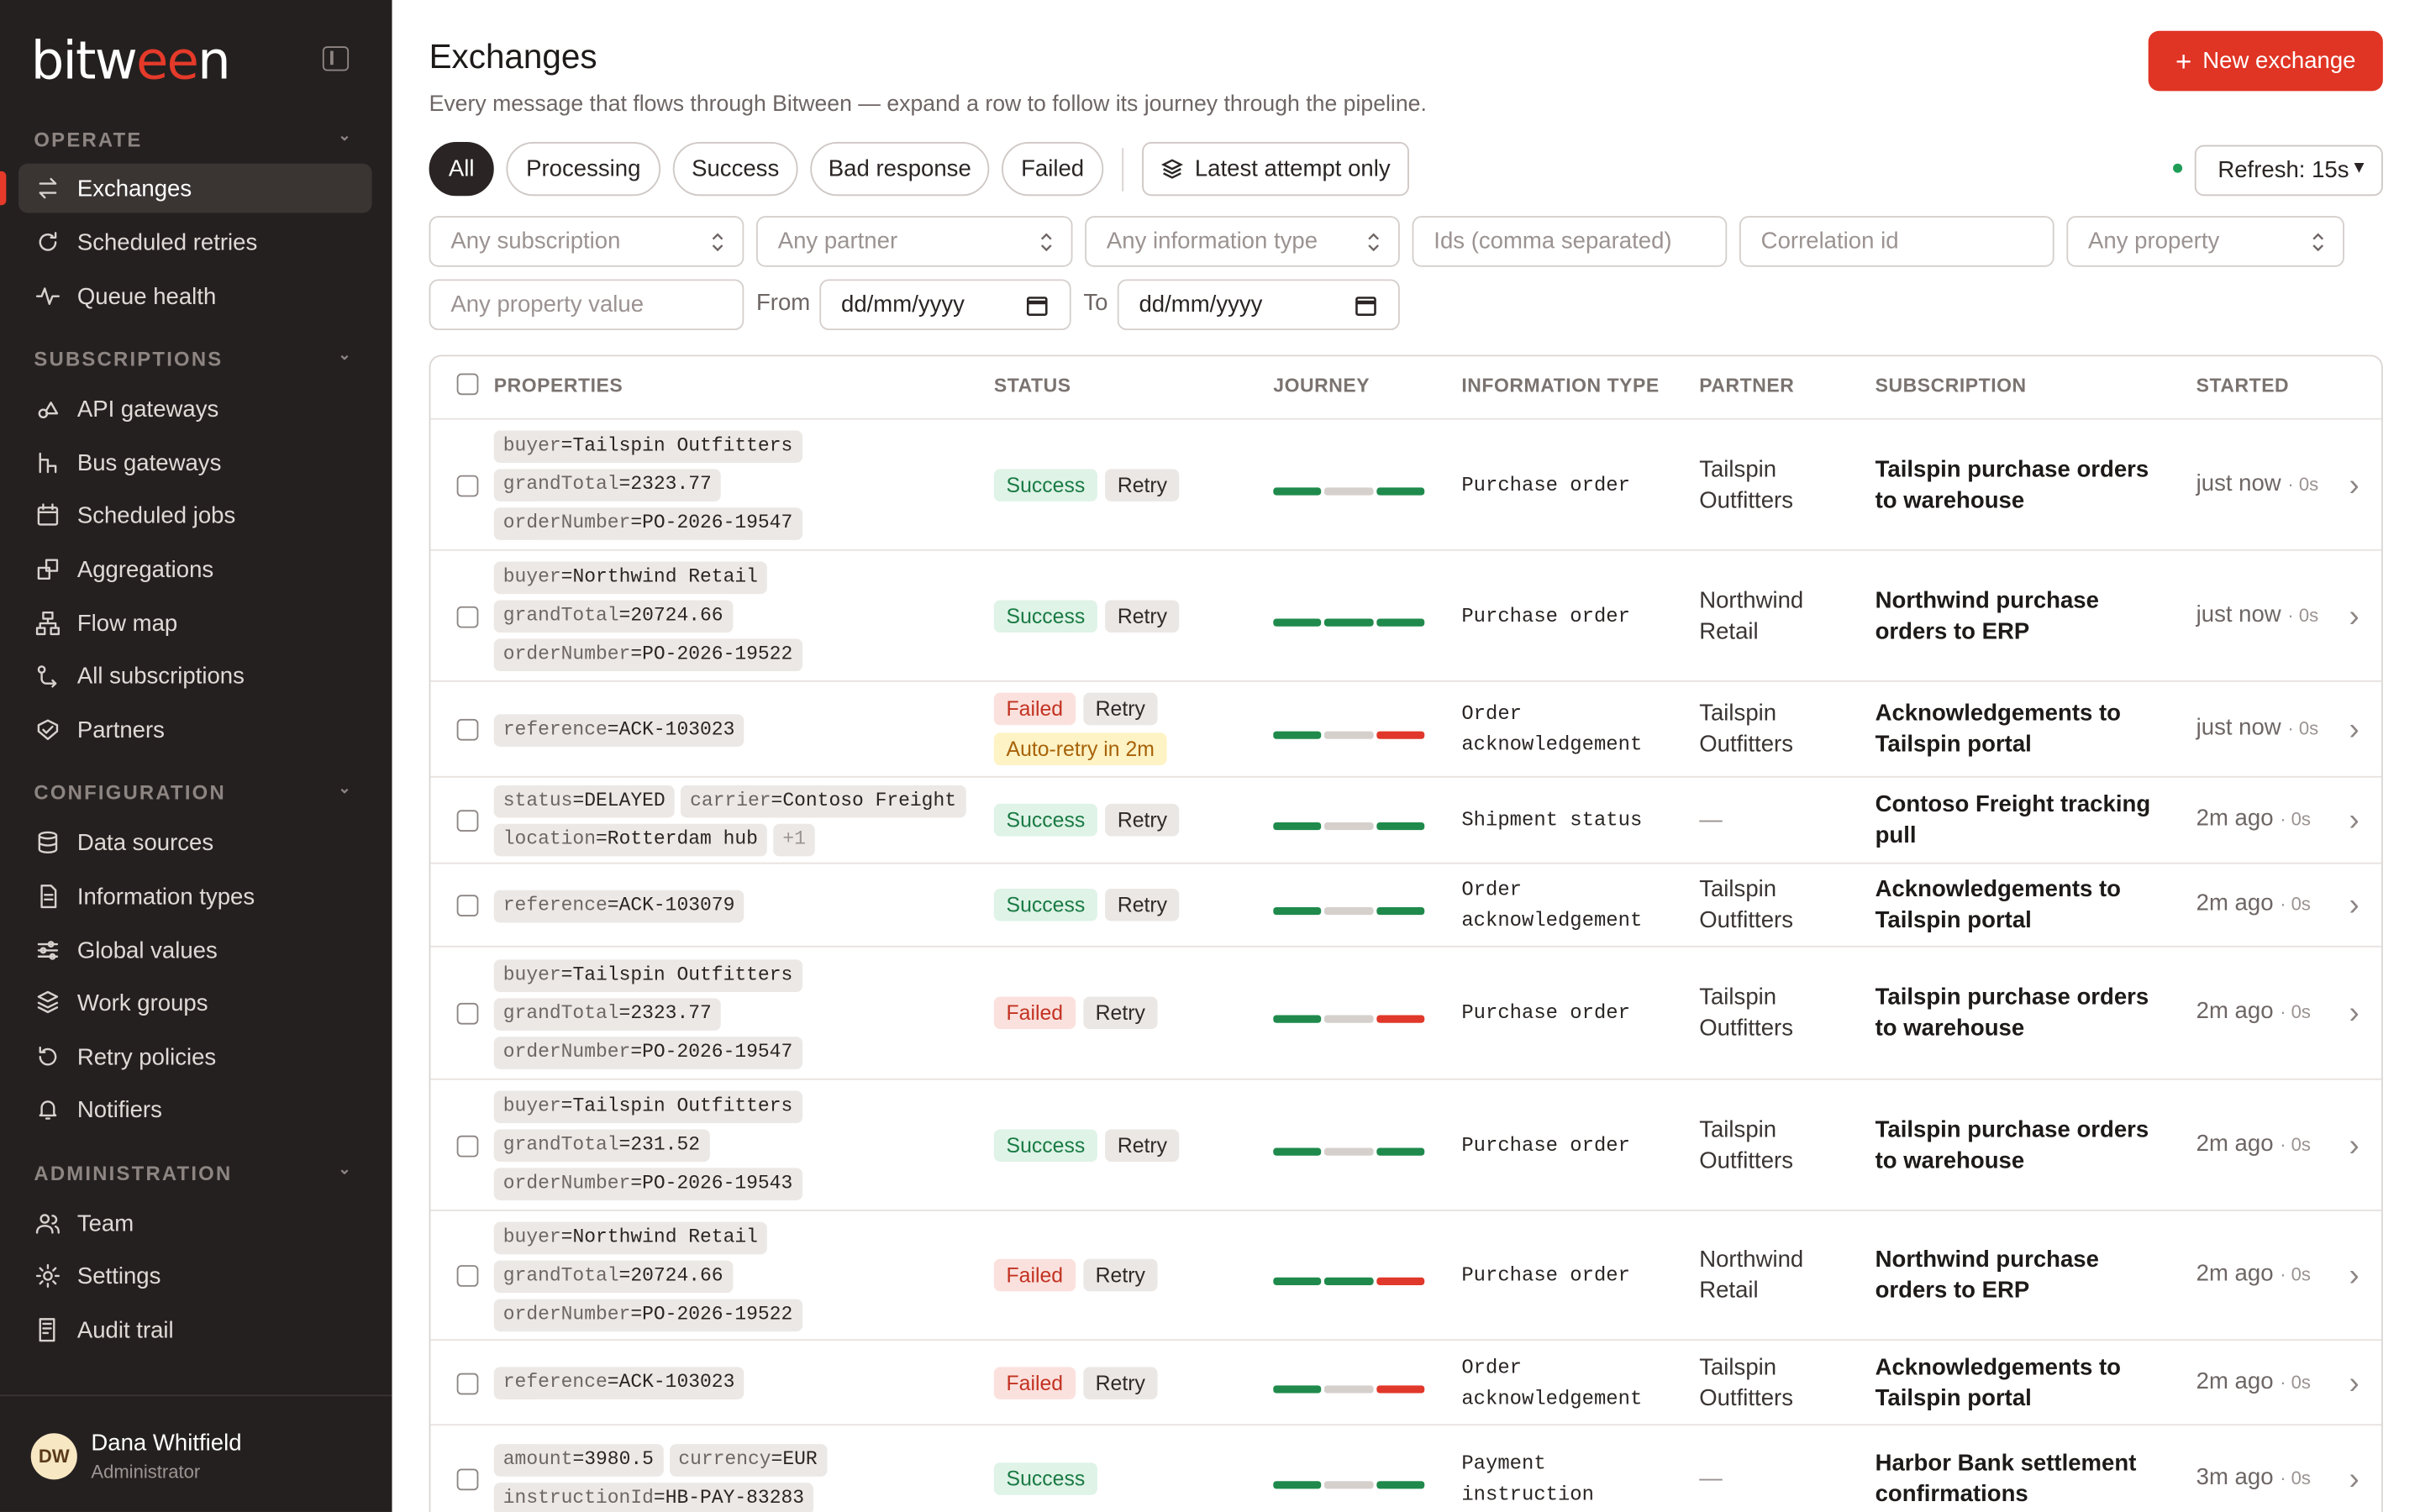  What do you see at coordinates (900, 169) in the screenshot?
I see `filter-chip-bad-response: Bad response` at bounding box center [900, 169].